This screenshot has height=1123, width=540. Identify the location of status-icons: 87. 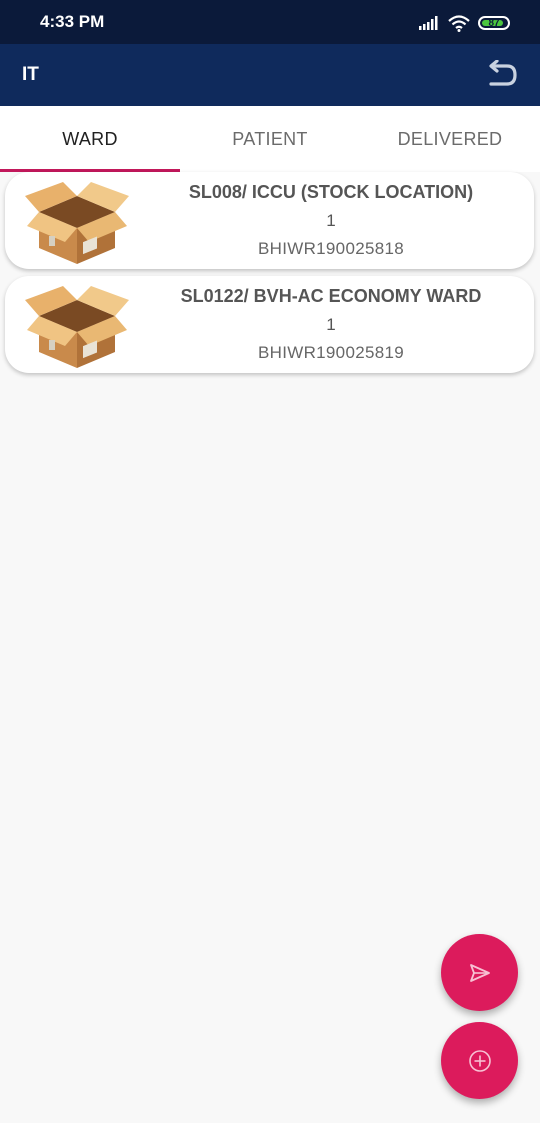
(464, 23).